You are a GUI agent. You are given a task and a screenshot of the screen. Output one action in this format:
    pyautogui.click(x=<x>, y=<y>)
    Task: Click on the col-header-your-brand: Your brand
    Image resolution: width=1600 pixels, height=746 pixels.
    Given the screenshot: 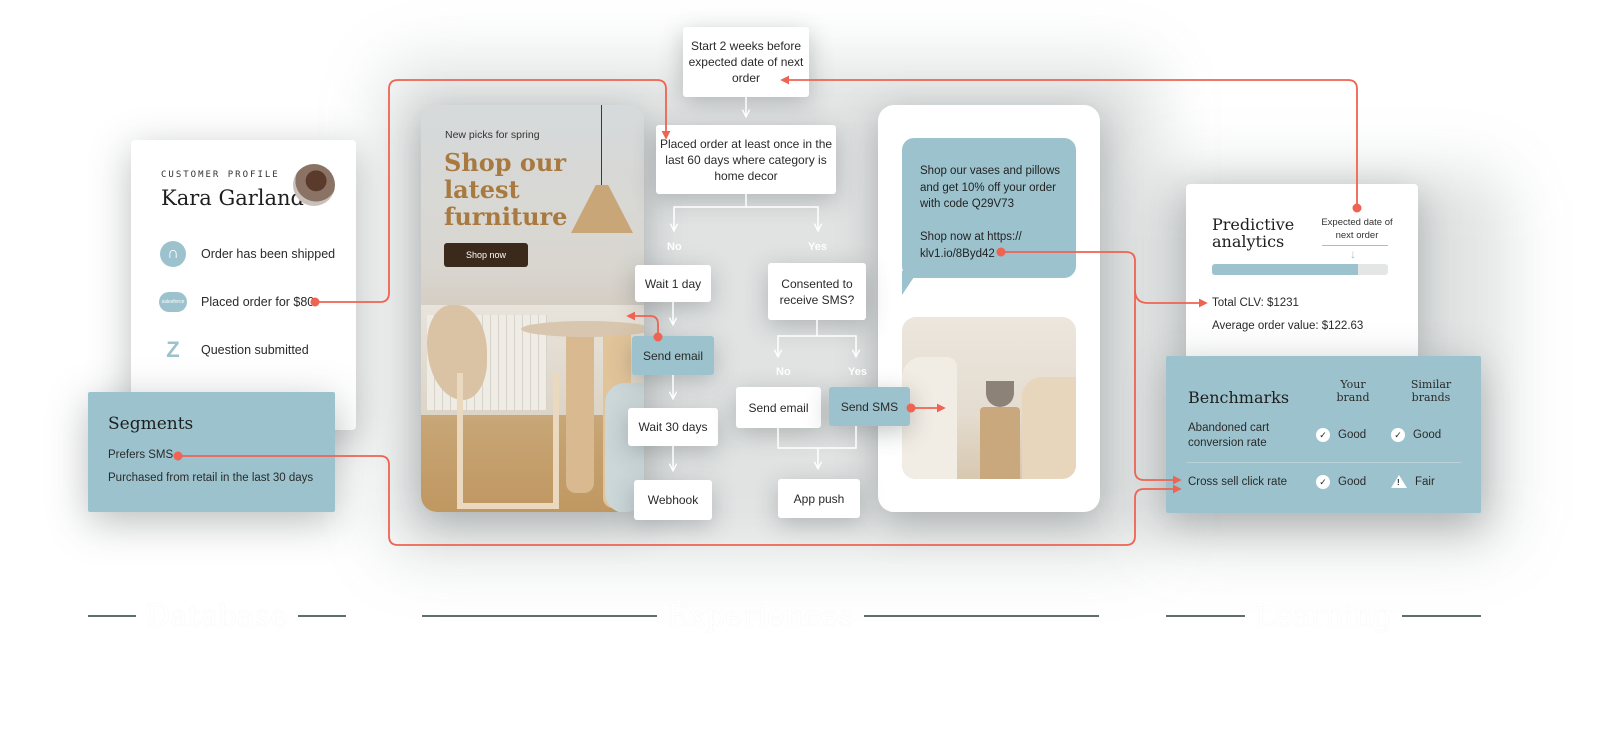 What is the action you would take?
    pyautogui.click(x=1353, y=391)
    